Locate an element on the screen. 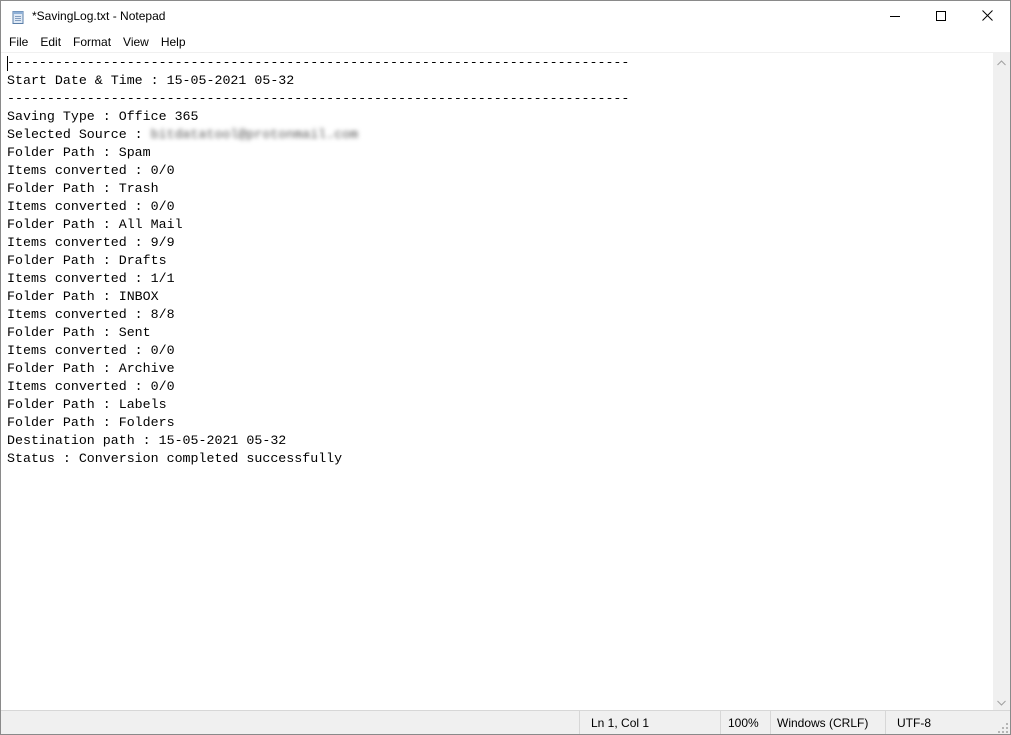  menu-help: Help is located at coordinates (173, 42).